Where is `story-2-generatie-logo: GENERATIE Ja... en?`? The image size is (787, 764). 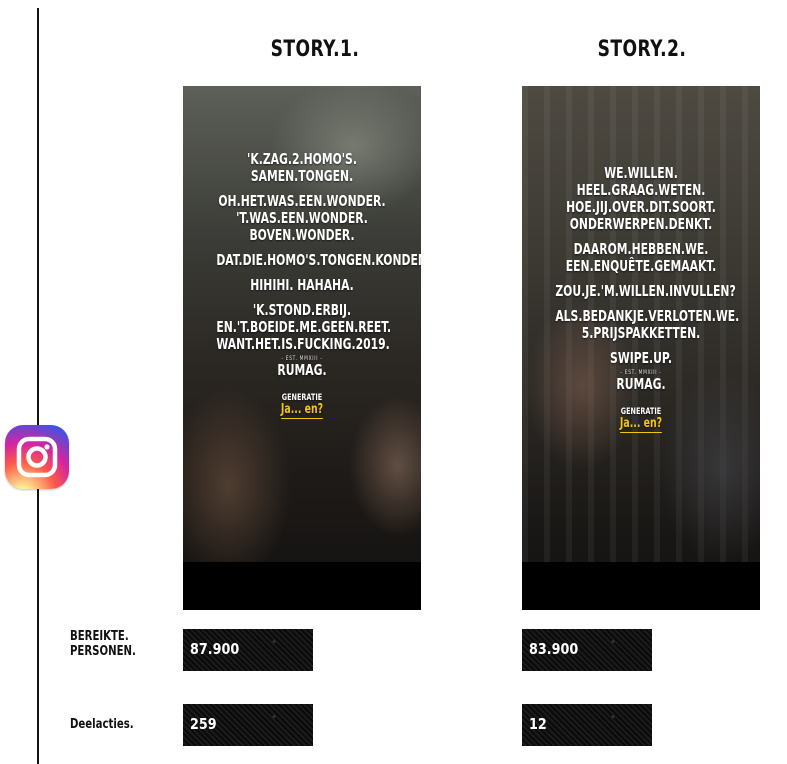 story-2-generatie-logo: GENERATIE Ja... en? is located at coordinates (641, 420).